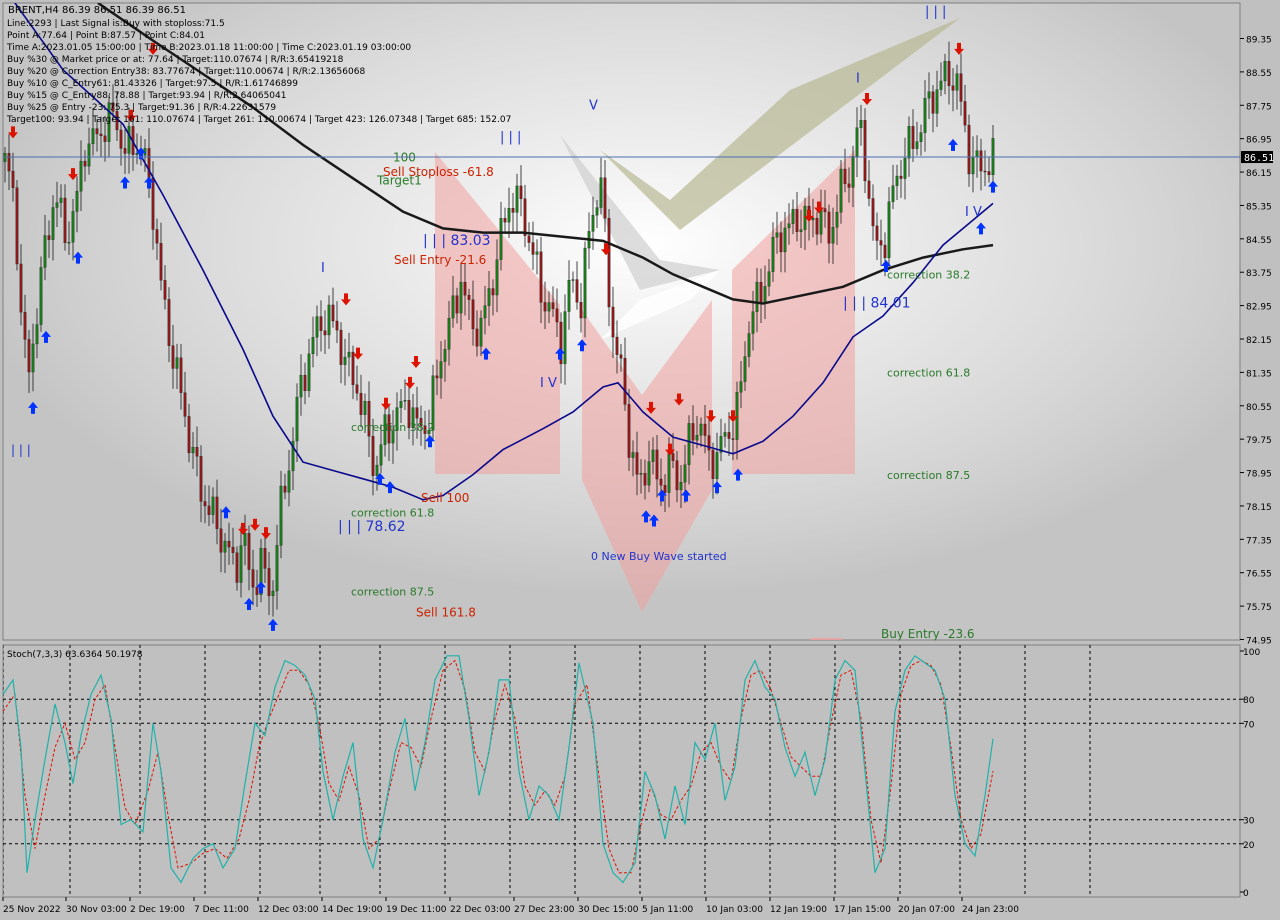  Describe the element at coordinates (862, 910) in the screenshot. I see `time-tick-label: 17 Jan 15:00` at that location.